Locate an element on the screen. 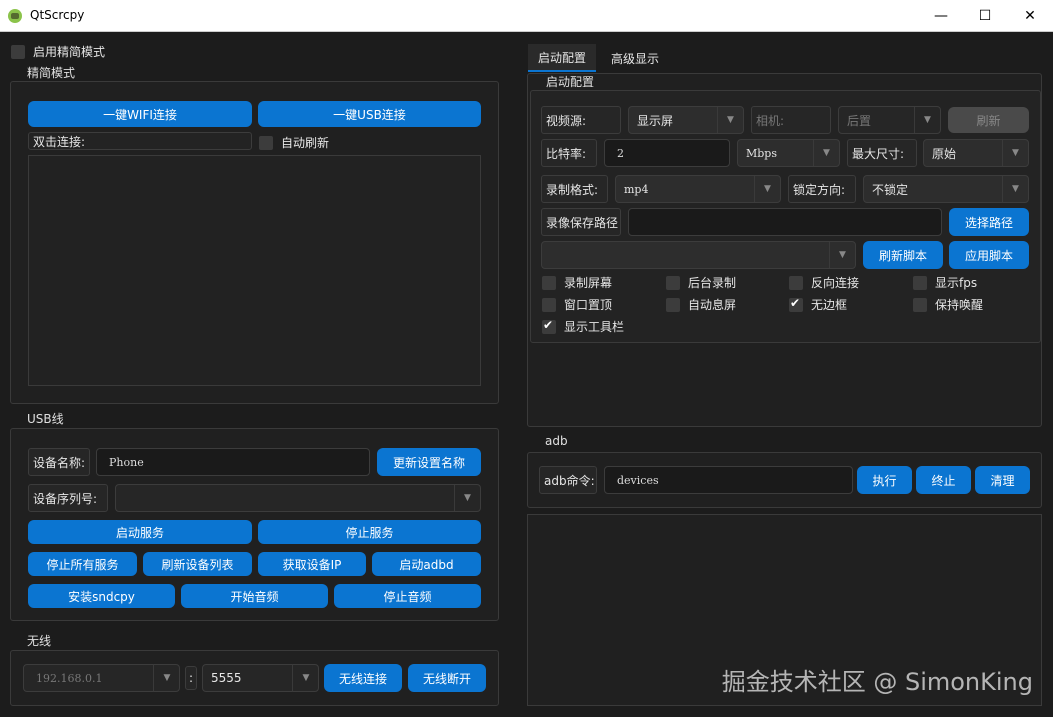 The width and height of the screenshot is (1053, 717). launch-config-group-title: 启动配置 is located at coordinates (570, 82).